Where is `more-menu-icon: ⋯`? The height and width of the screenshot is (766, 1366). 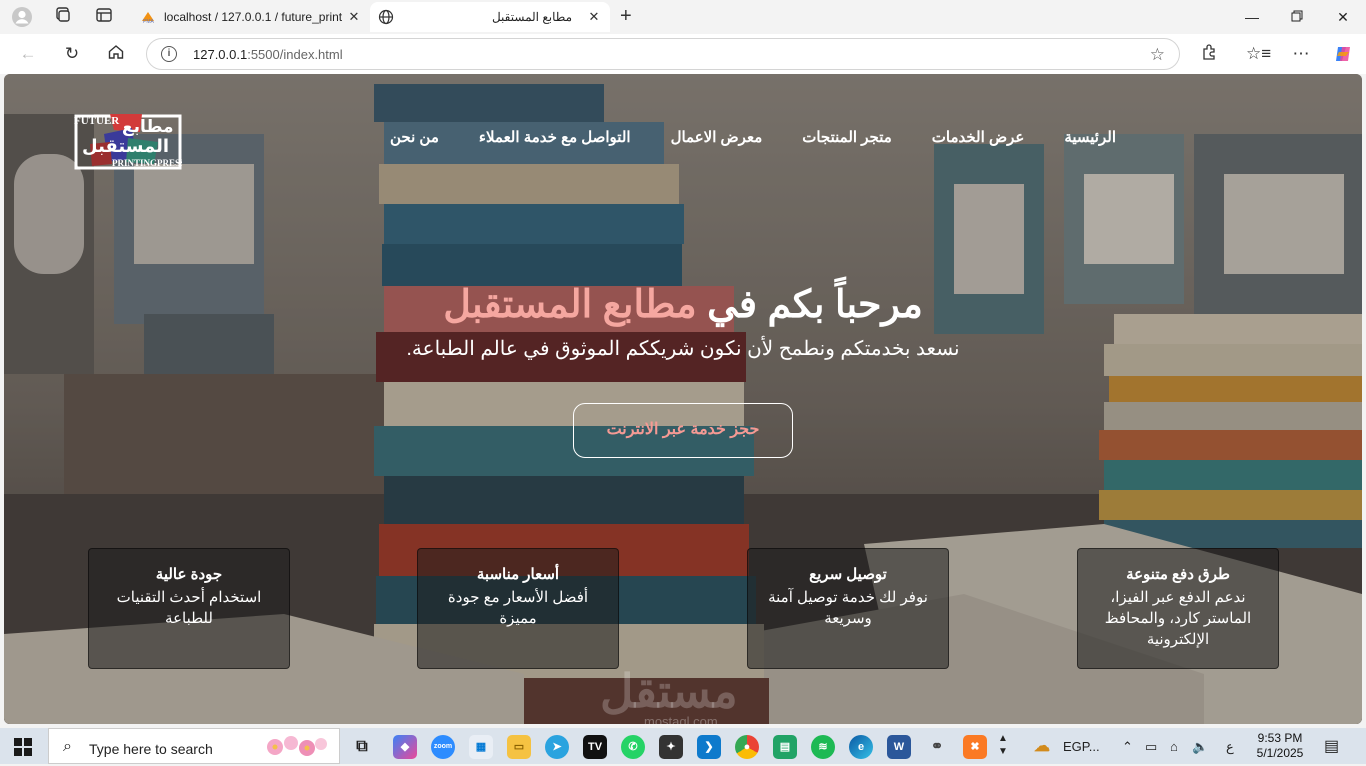 more-menu-icon: ⋯ is located at coordinates (1301, 54).